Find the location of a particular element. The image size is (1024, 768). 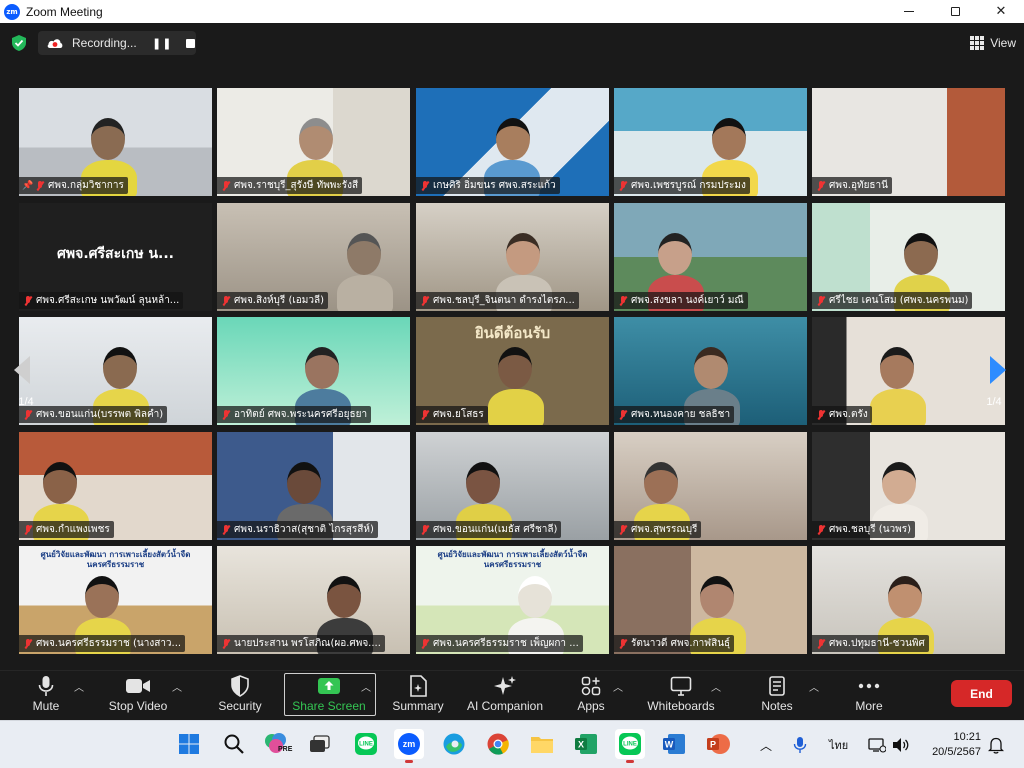

input-language-indicator: ไทย is located at coordinates (838, 744).